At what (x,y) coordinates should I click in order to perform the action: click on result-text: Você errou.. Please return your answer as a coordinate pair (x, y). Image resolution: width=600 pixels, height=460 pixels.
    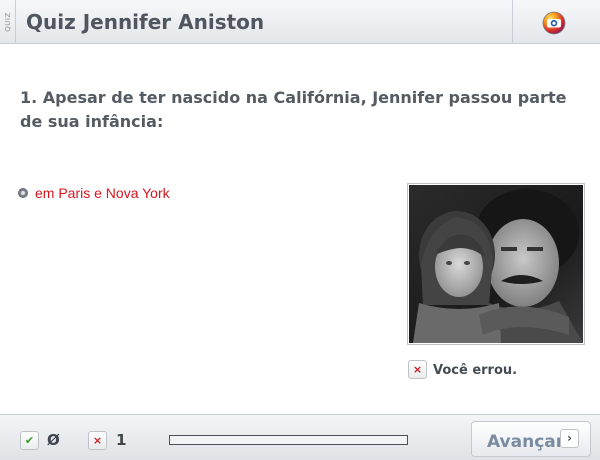
    Looking at the image, I should click on (475, 370).